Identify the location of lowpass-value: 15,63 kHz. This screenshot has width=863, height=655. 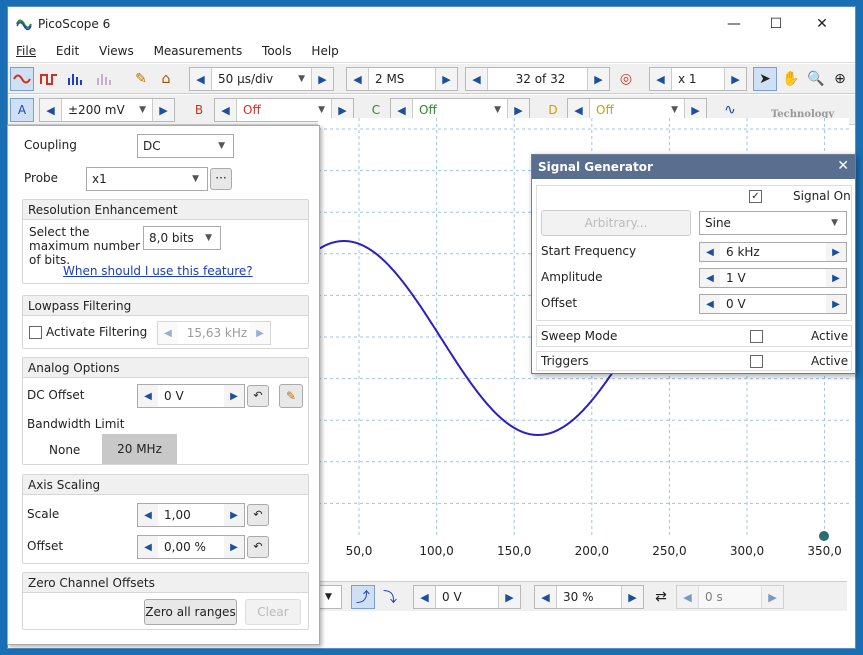
(217, 333).